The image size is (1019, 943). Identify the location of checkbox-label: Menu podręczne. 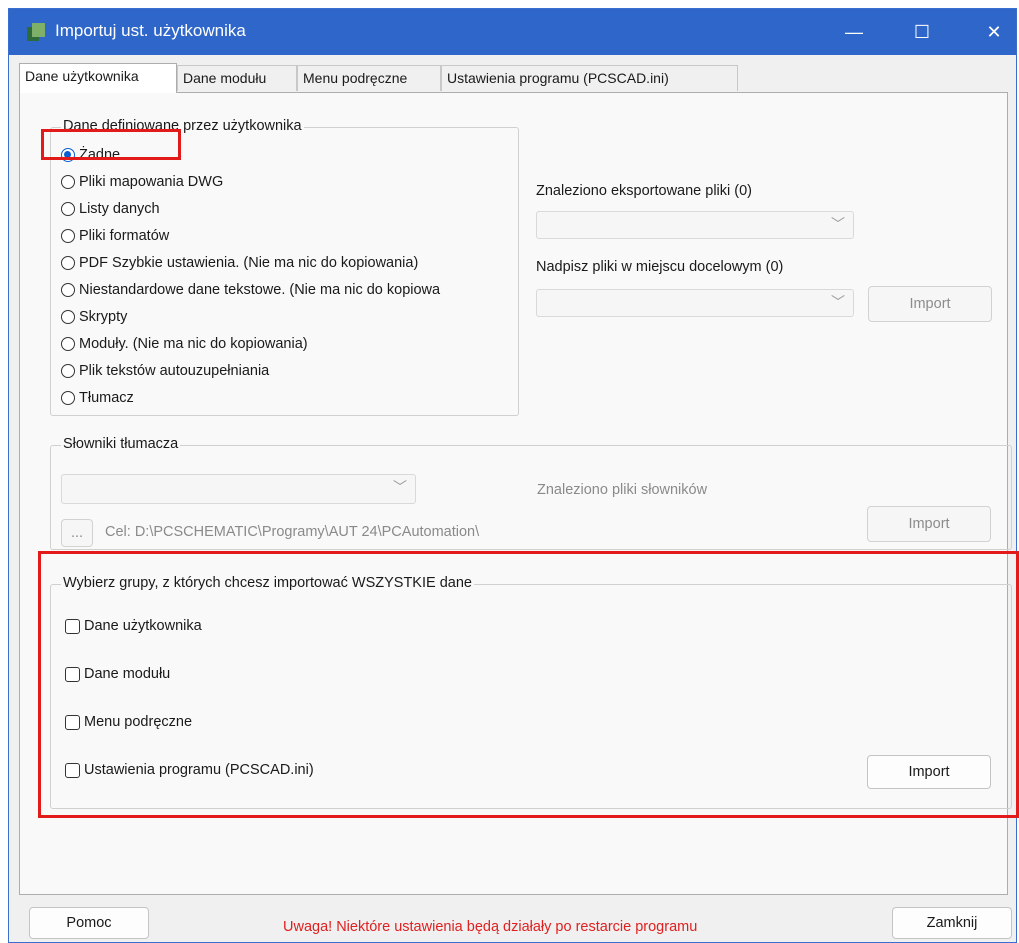
(138, 722).